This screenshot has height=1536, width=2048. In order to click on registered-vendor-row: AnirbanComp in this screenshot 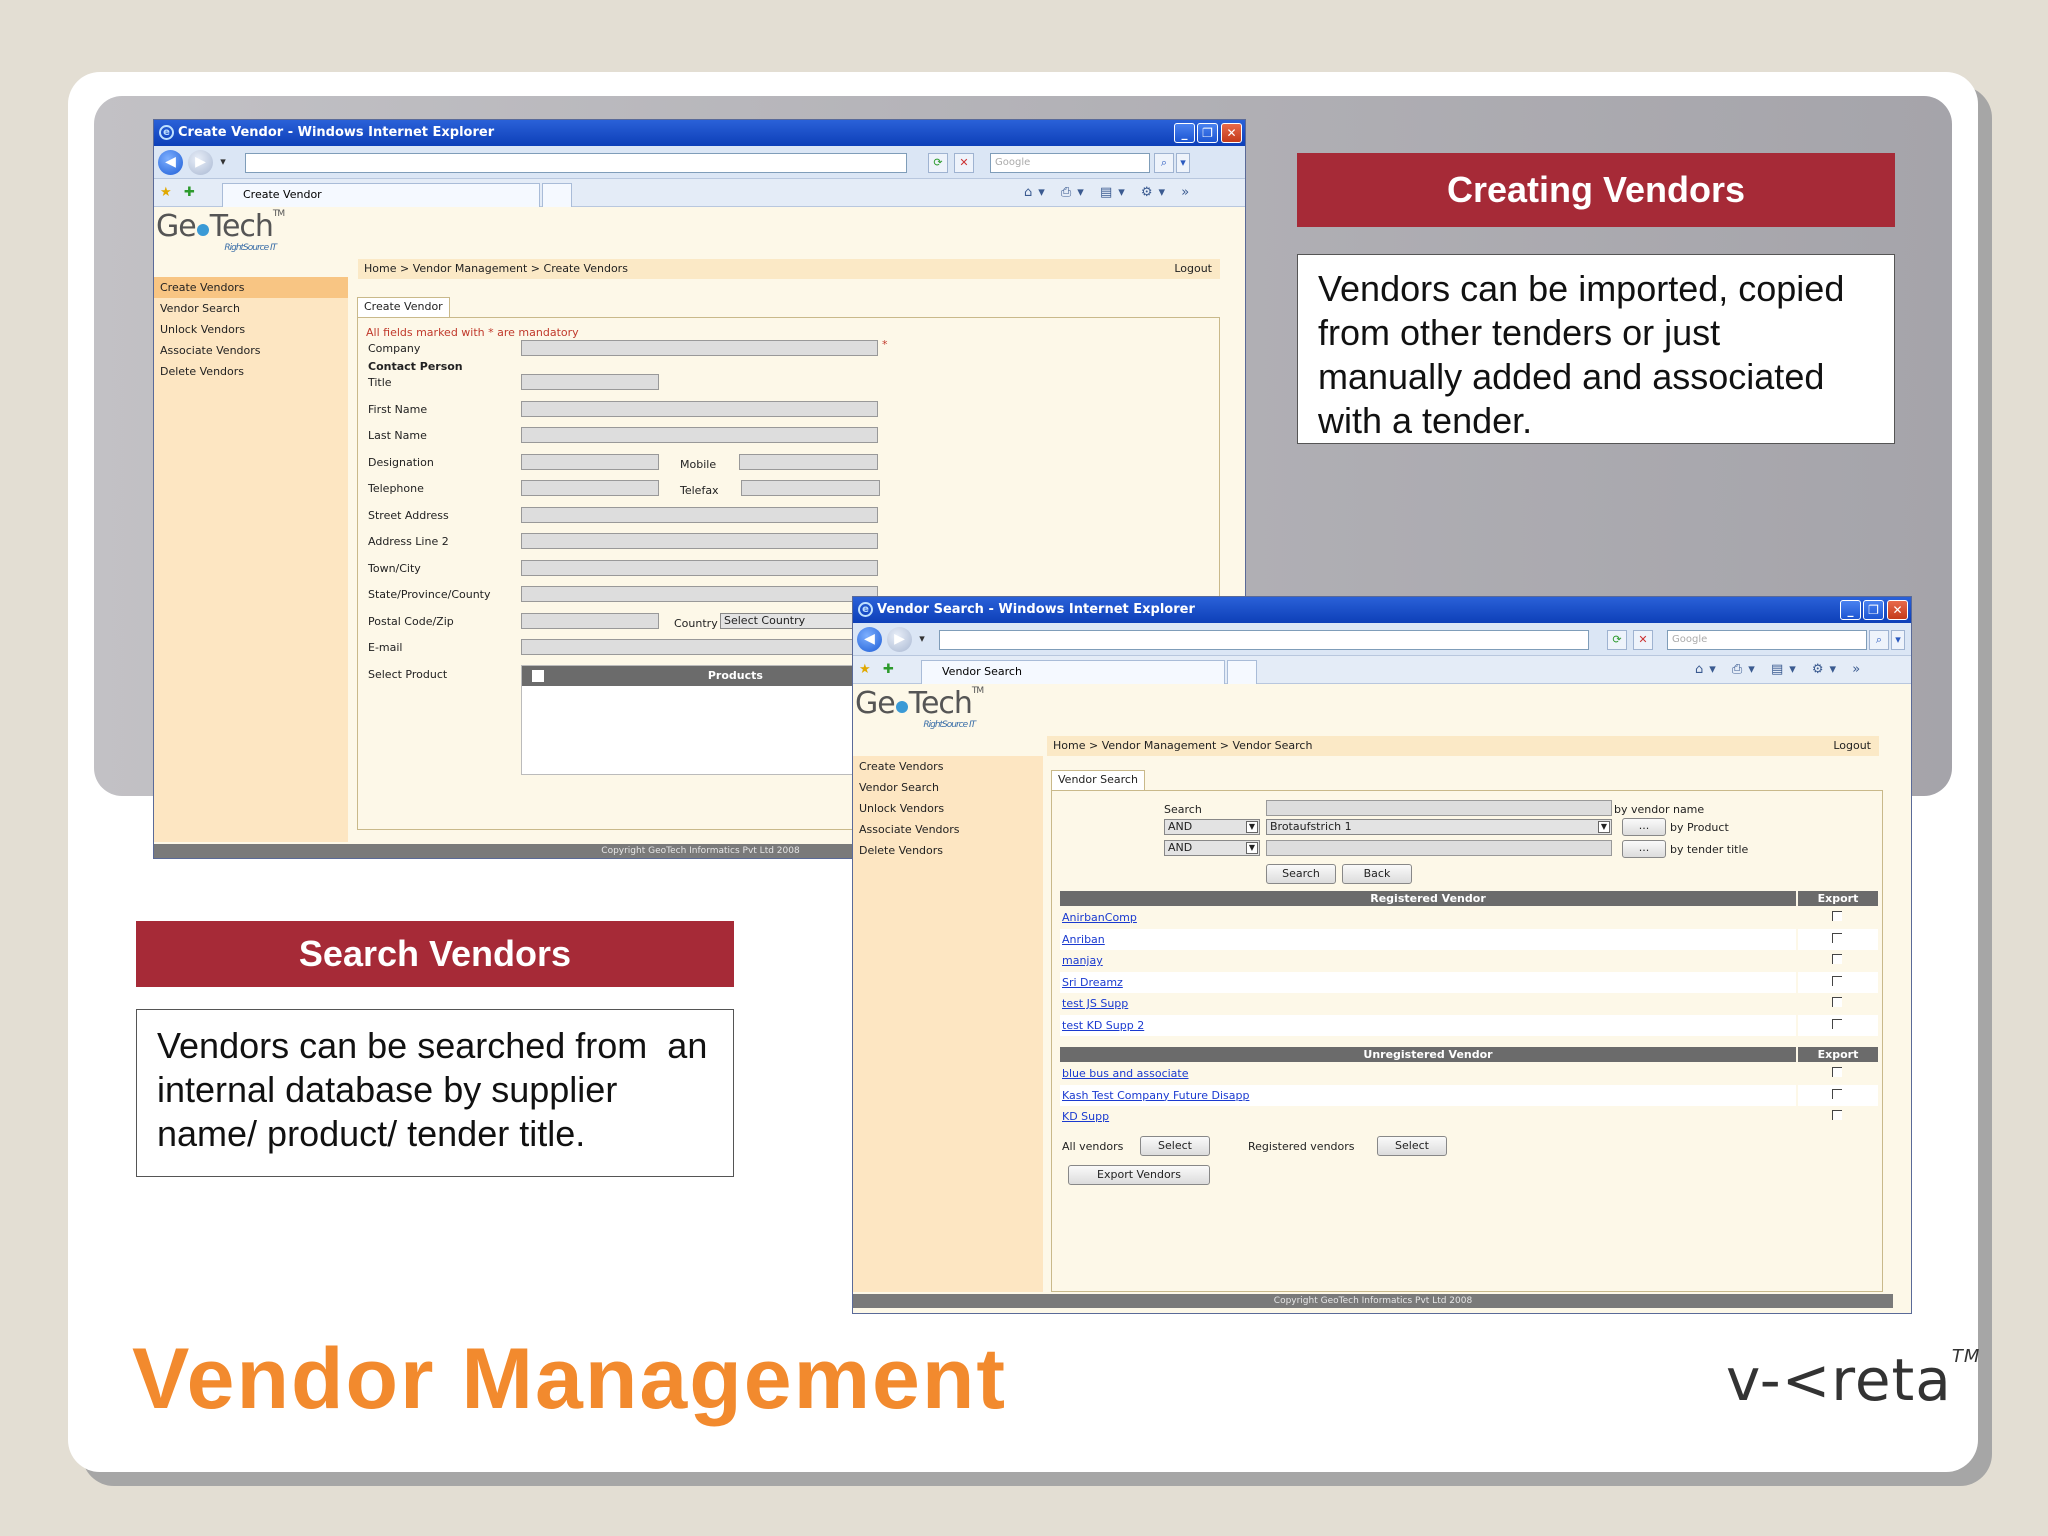, I will do `click(1428, 917)`.